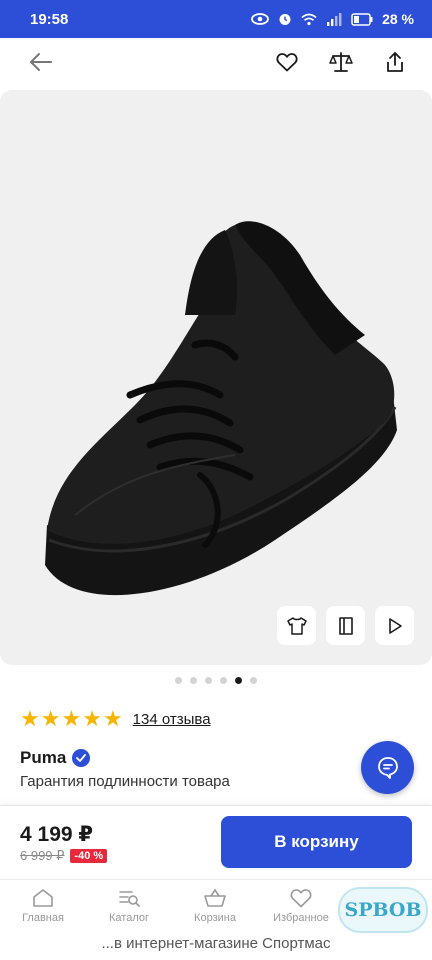  I want to click on old-price-row: 6 999 ₽ -40 %, so click(64, 856).